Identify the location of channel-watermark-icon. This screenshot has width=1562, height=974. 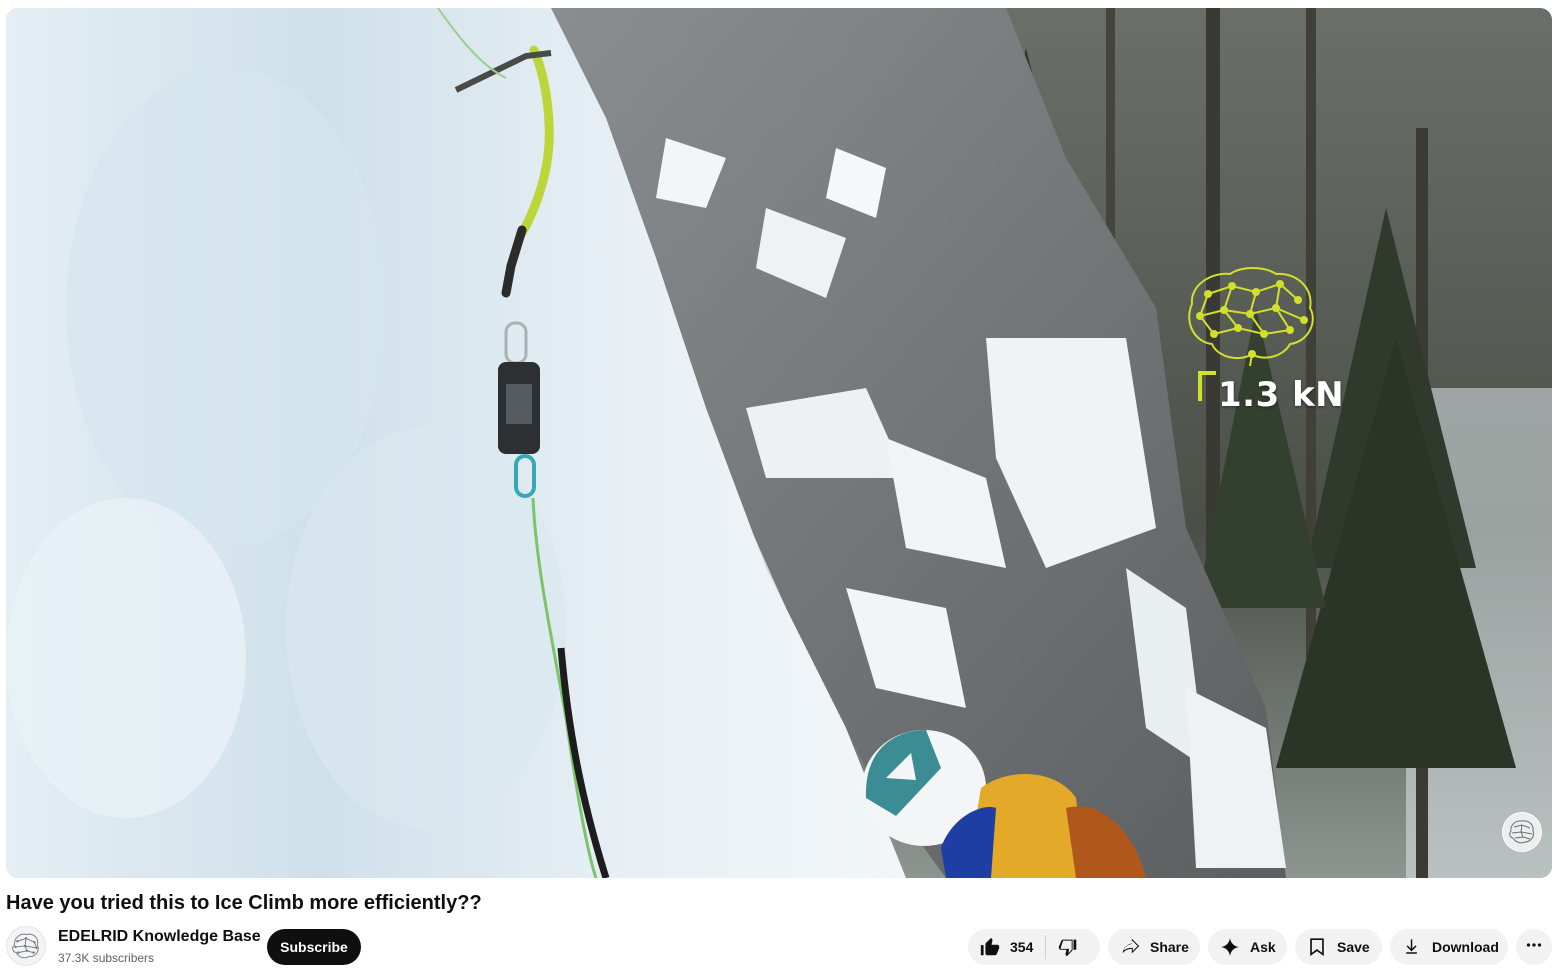
(1522, 832).